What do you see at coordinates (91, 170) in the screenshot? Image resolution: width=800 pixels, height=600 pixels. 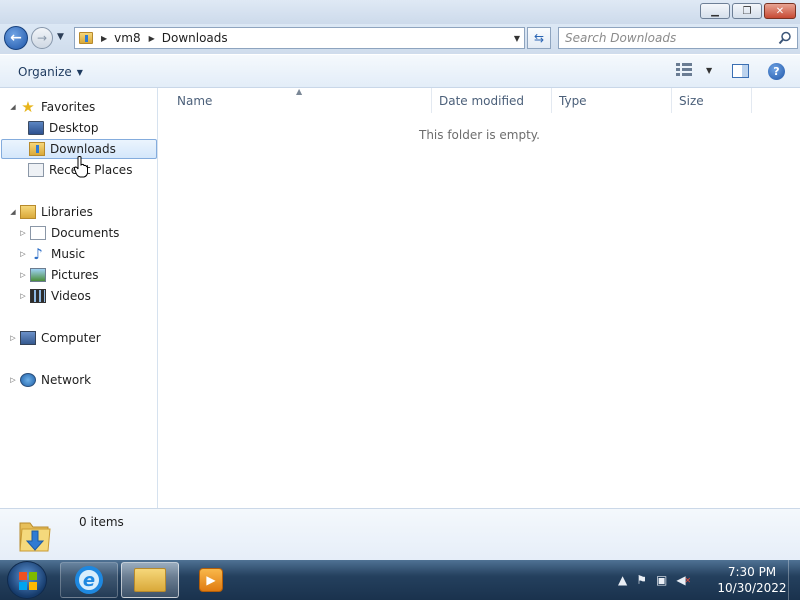 I see `nav-recent-places-label: Recent Places` at bounding box center [91, 170].